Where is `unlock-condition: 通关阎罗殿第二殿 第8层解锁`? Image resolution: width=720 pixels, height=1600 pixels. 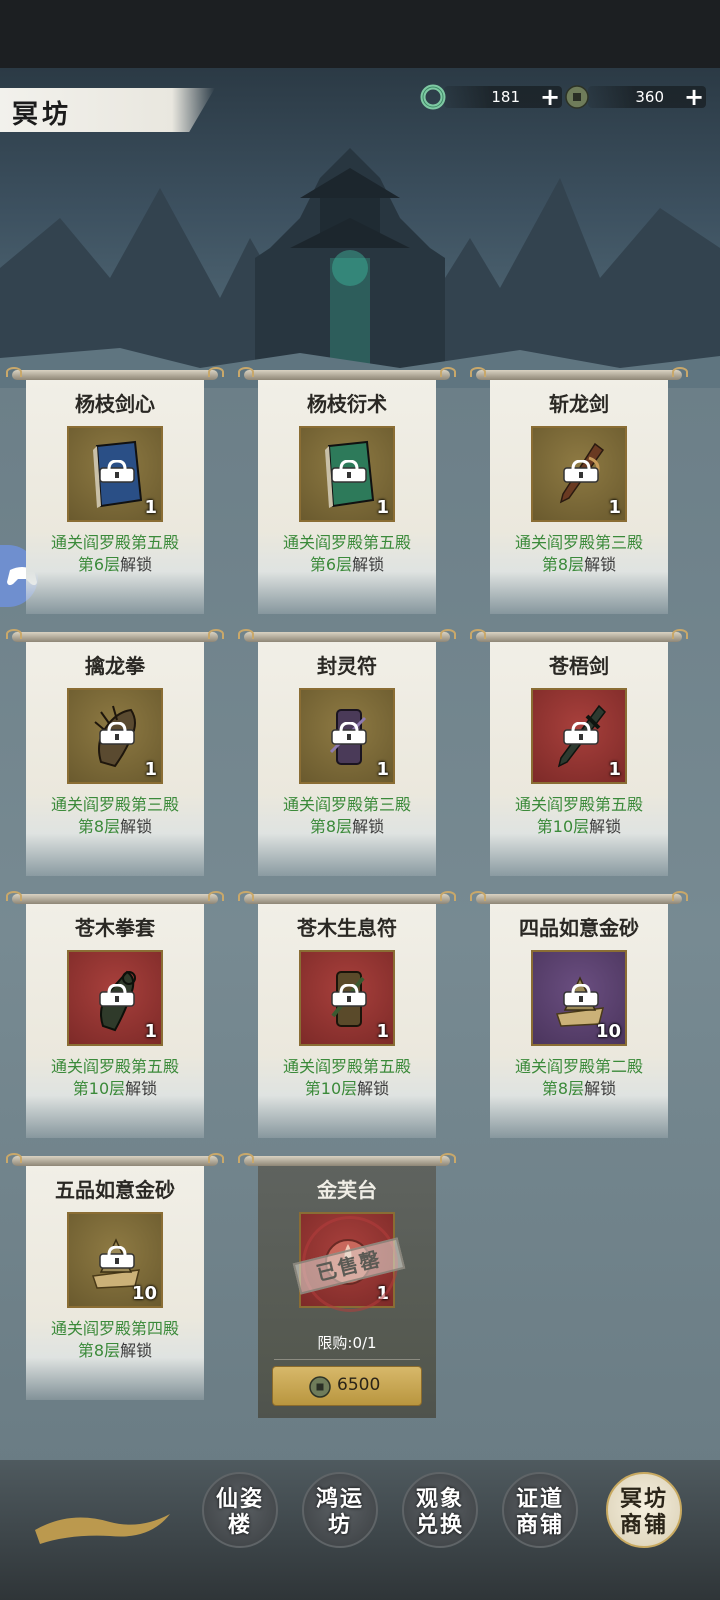
unlock-condition: 通关阎罗殿第二殿 第8层解锁 is located at coordinates (579, 1078).